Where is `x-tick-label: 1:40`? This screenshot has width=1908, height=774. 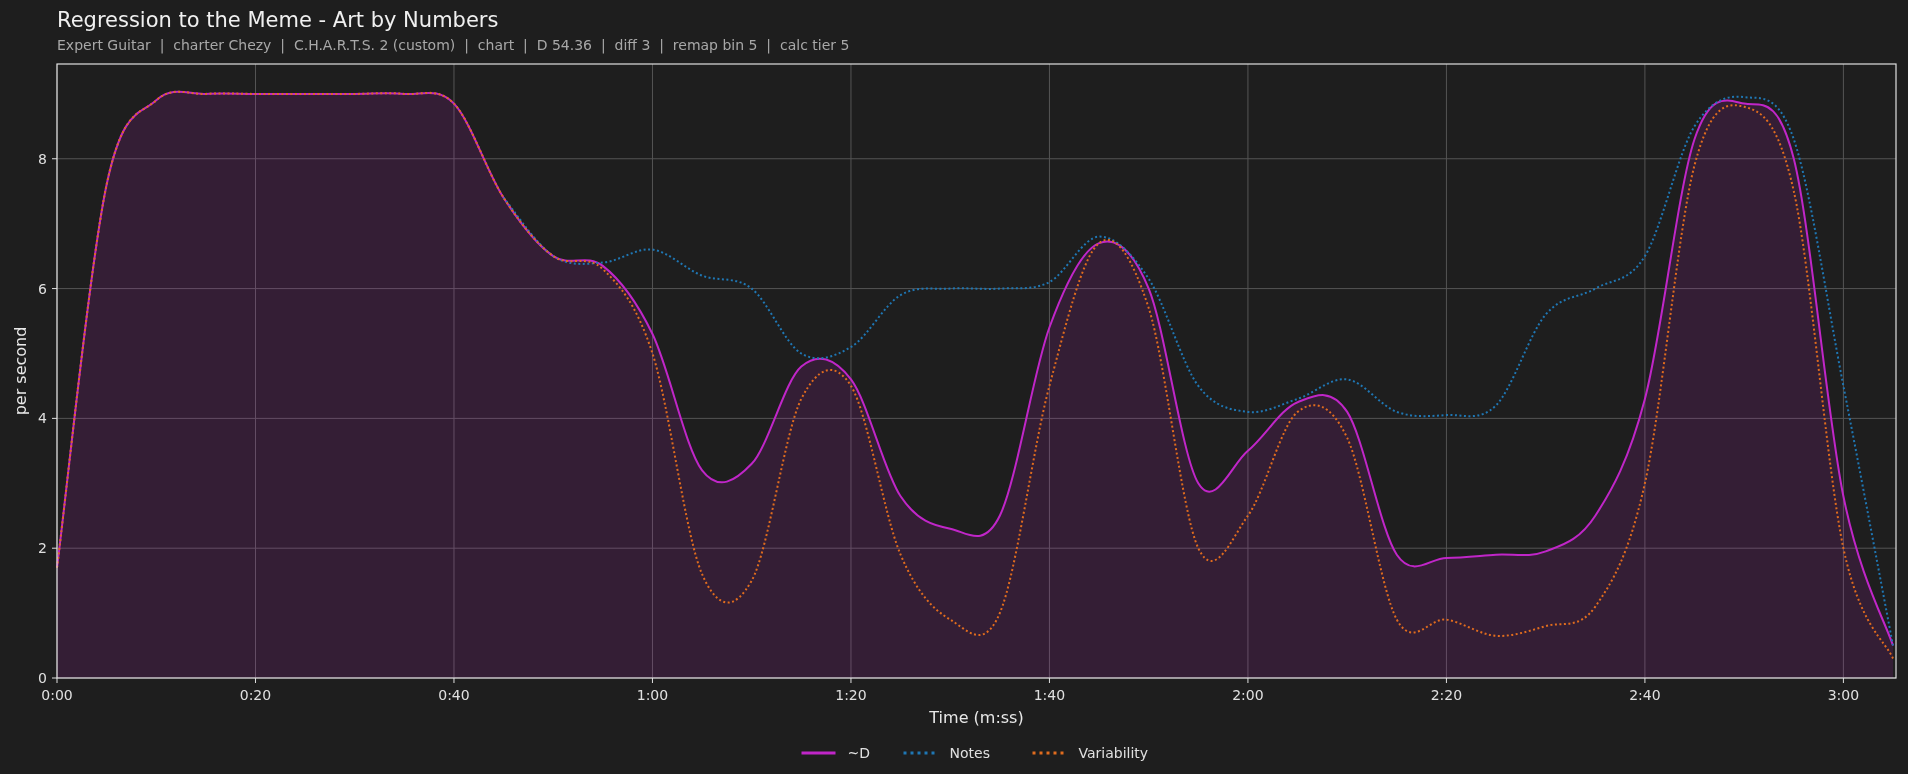 x-tick-label: 1:40 is located at coordinates (1049, 695).